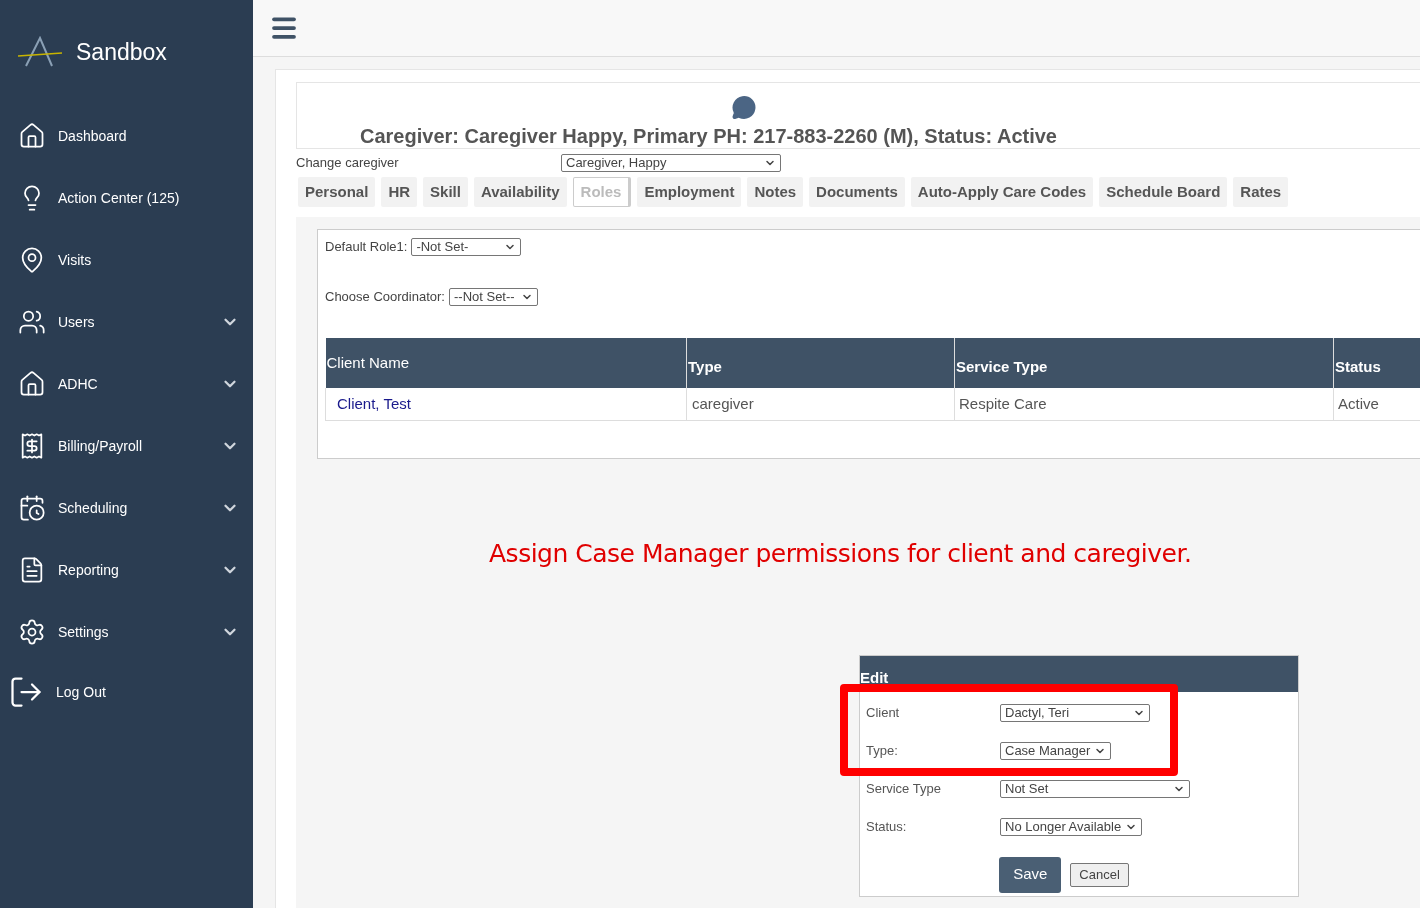  Describe the element at coordinates (743, 107) in the screenshot. I see `chat-icon` at that location.